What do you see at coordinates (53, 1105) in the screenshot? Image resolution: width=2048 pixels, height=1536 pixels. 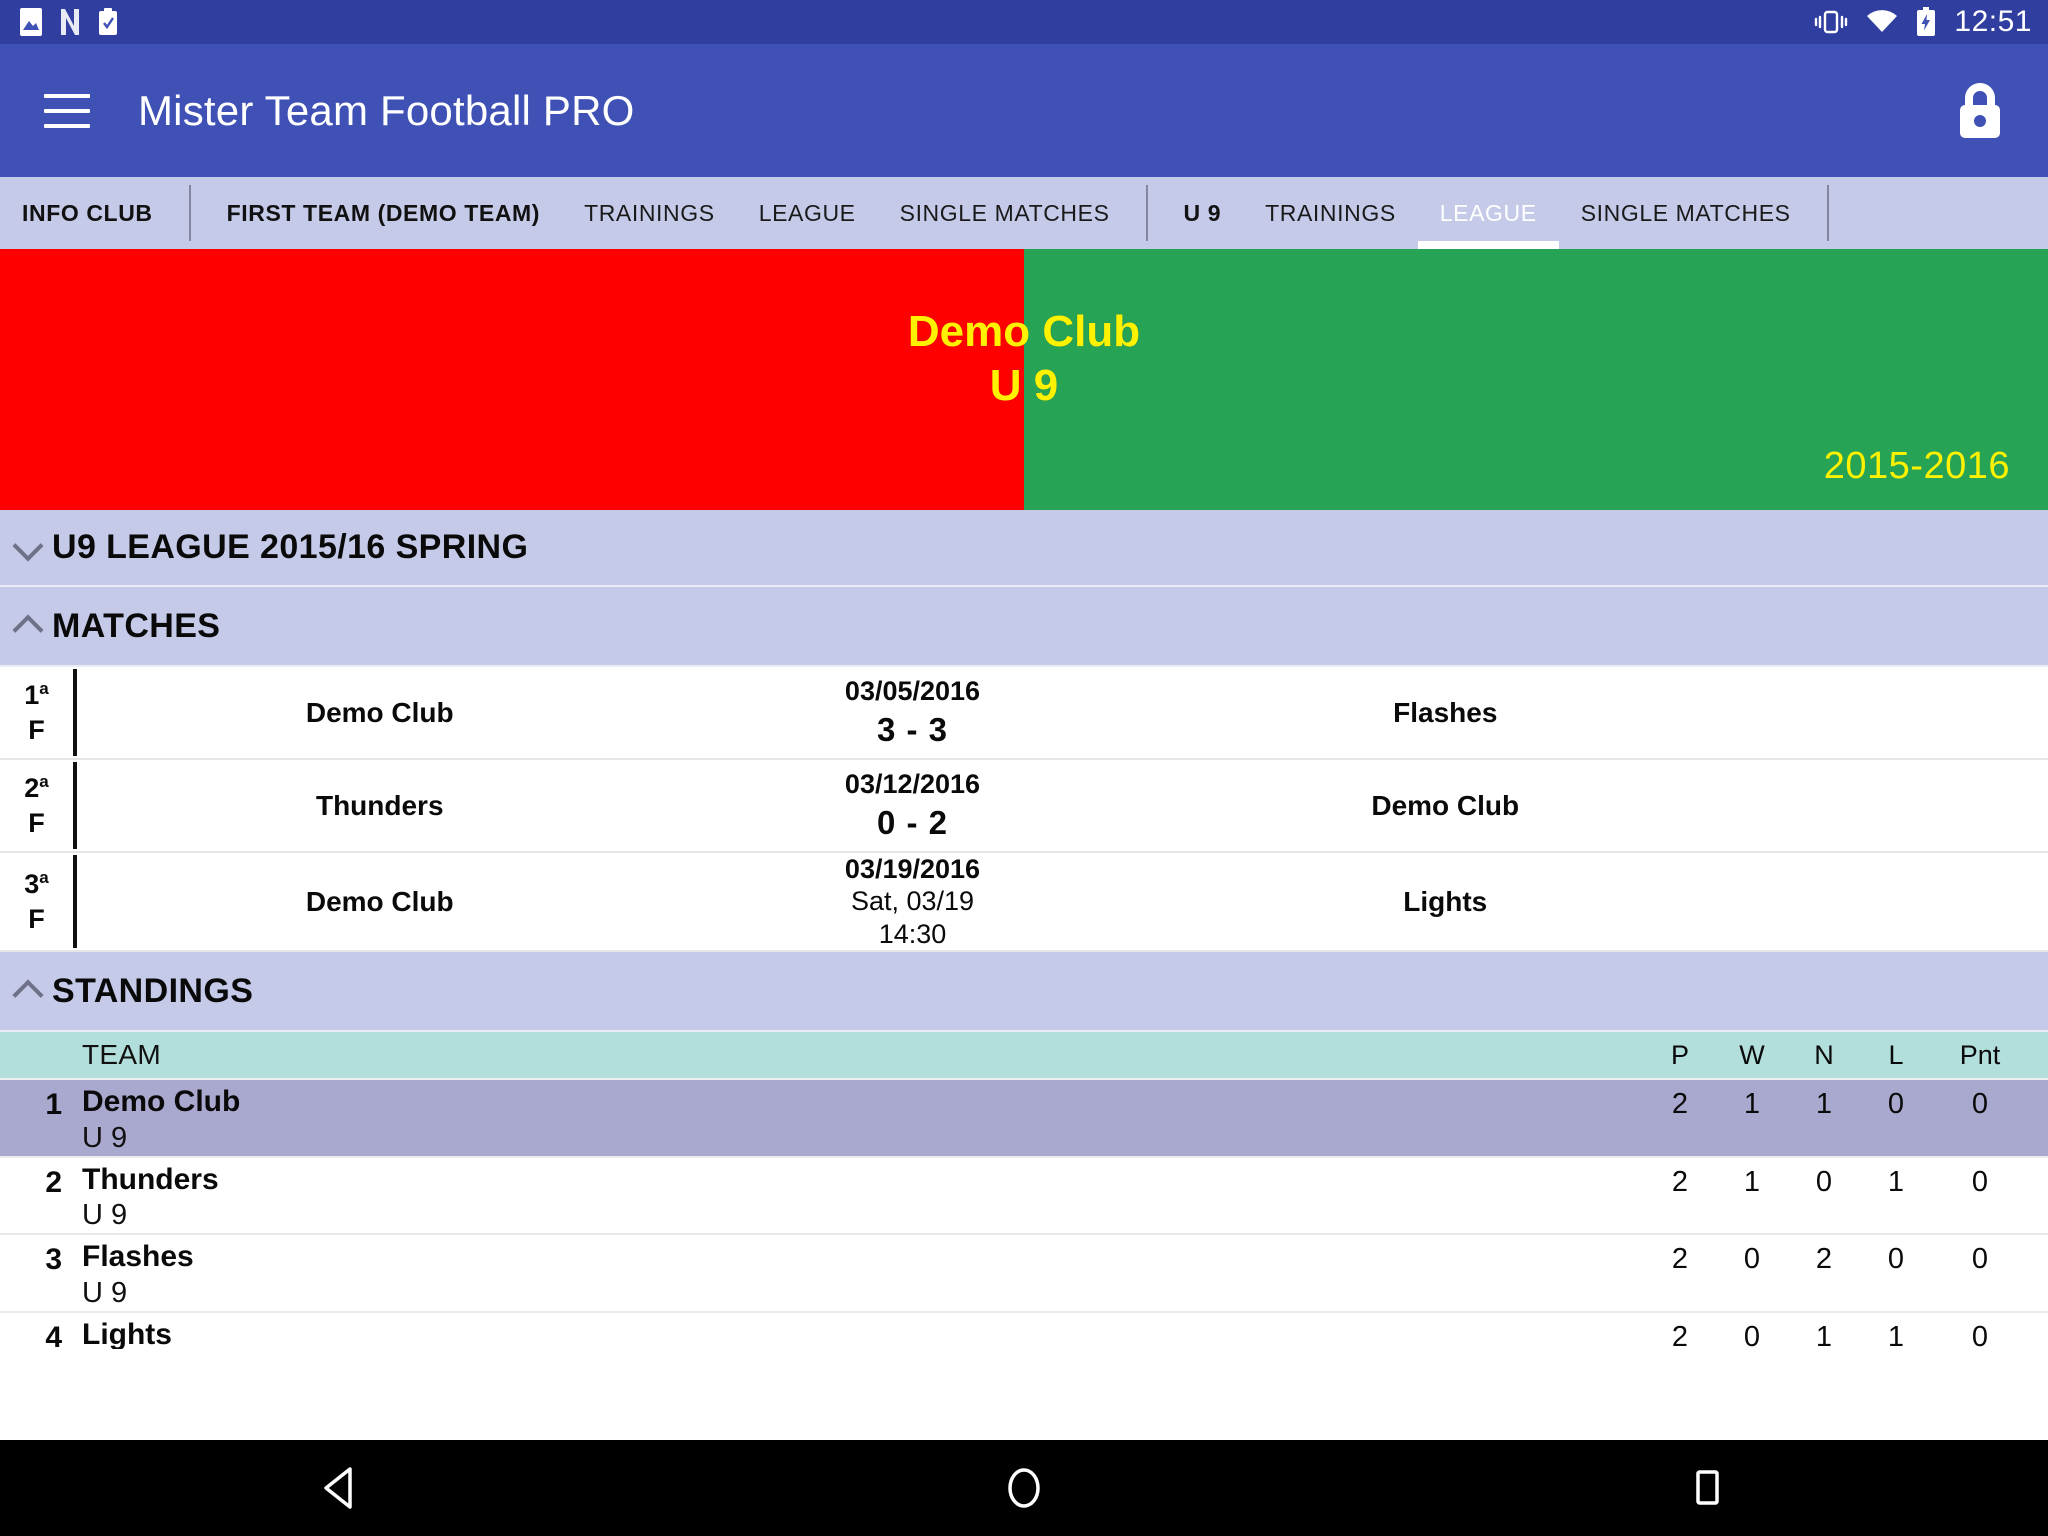 I see `standings-position: 1` at bounding box center [53, 1105].